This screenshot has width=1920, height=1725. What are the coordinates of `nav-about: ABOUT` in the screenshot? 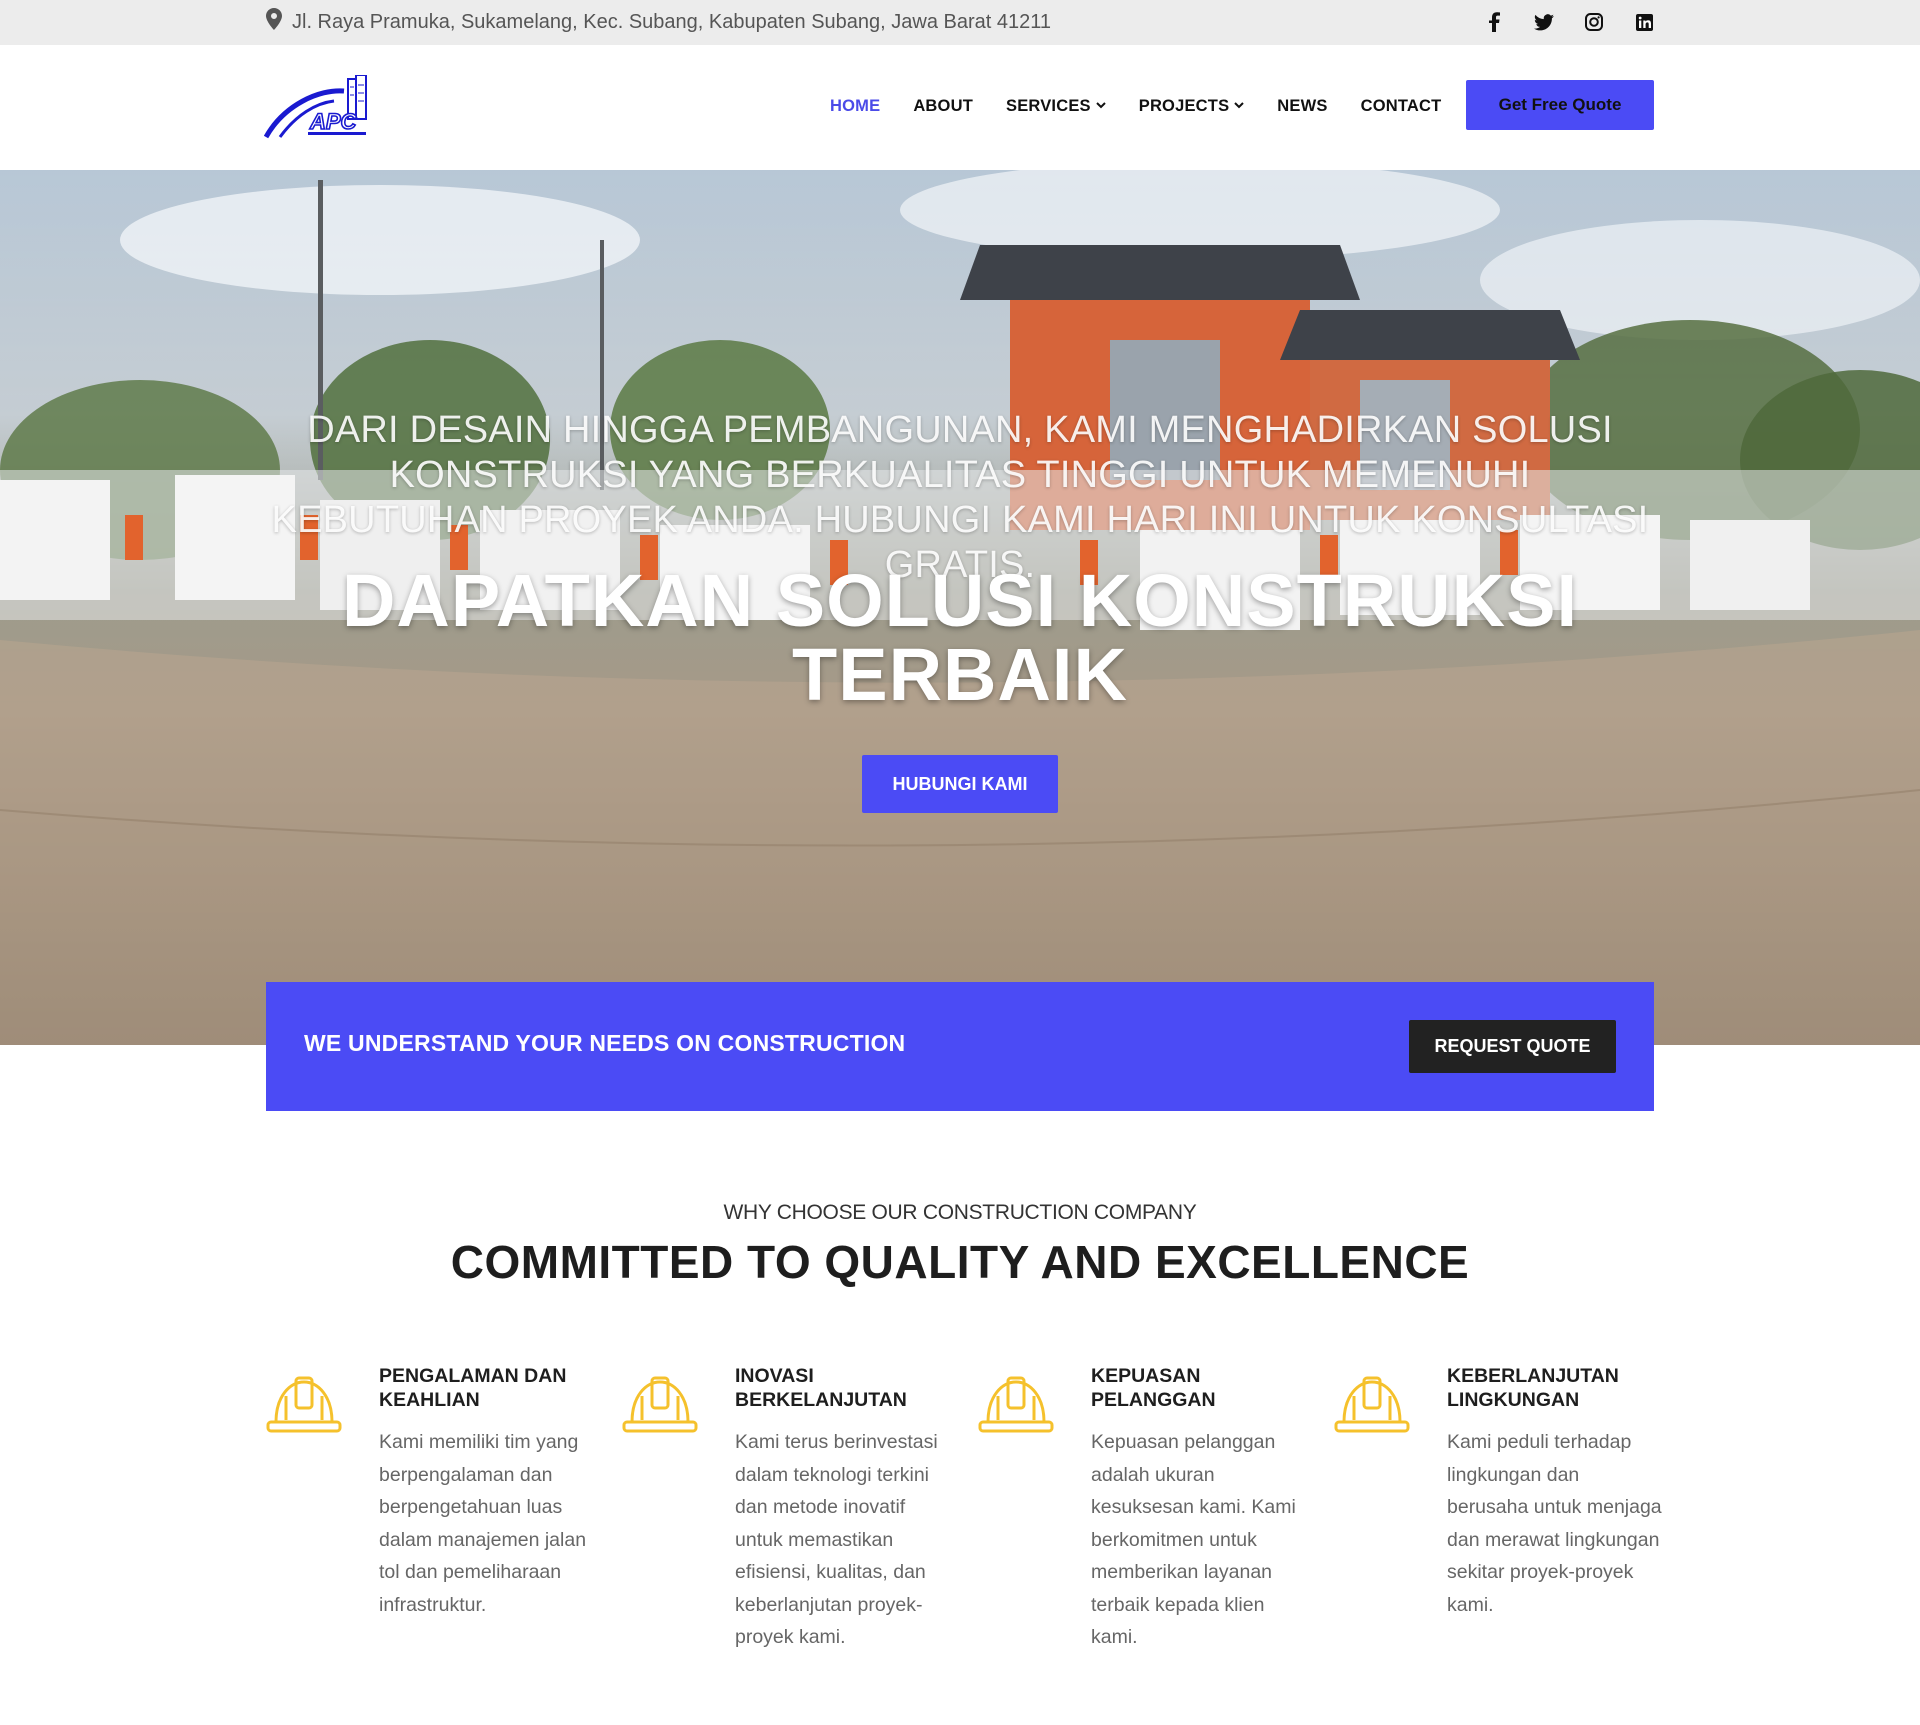 It's located at (943, 106).